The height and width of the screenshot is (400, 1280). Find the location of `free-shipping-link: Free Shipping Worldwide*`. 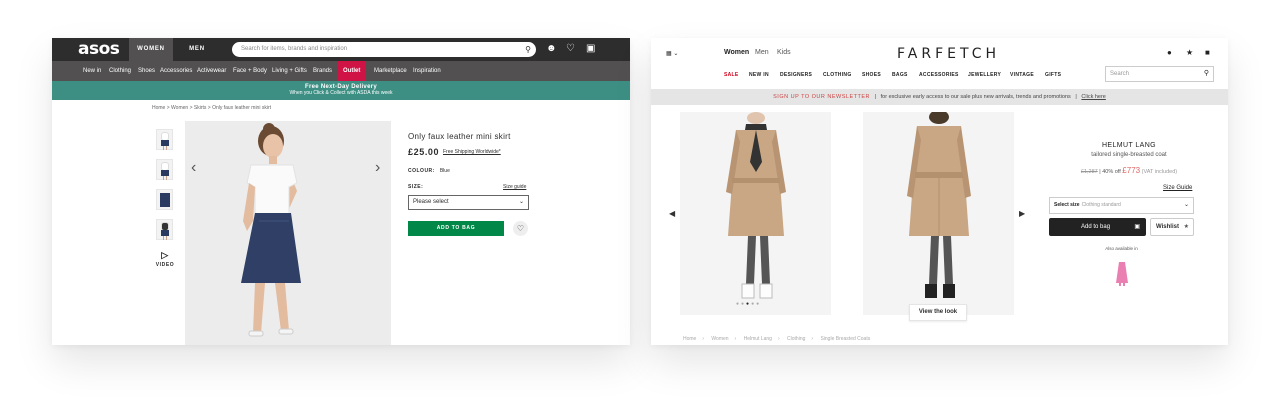

free-shipping-link: Free Shipping Worldwide* is located at coordinates (472, 152).